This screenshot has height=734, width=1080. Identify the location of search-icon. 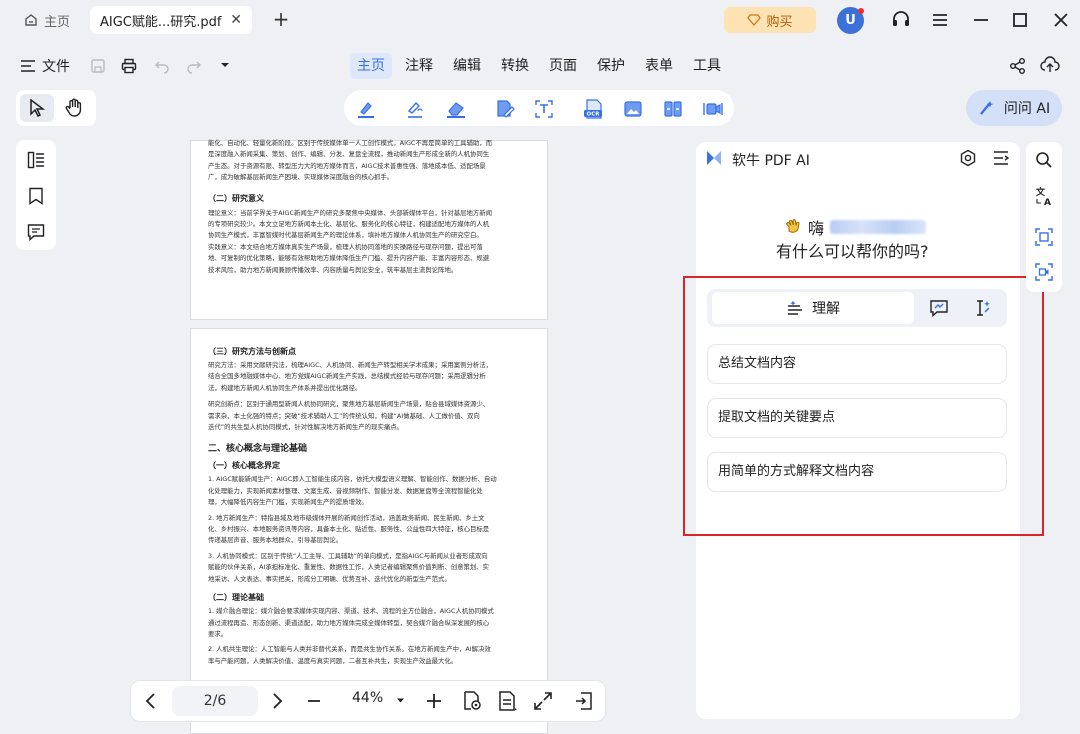
(1044, 160).